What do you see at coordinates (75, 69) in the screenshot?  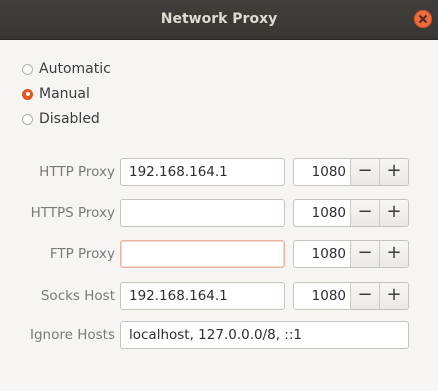 I see `radio-automatic-label: Automatic` at bounding box center [75, 69].